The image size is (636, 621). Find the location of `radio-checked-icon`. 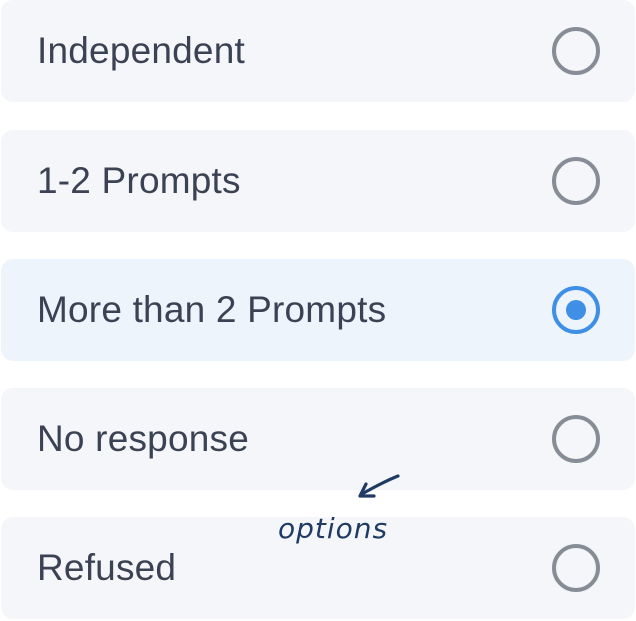

radio-checked-icon is located at coordinates (576, 310).